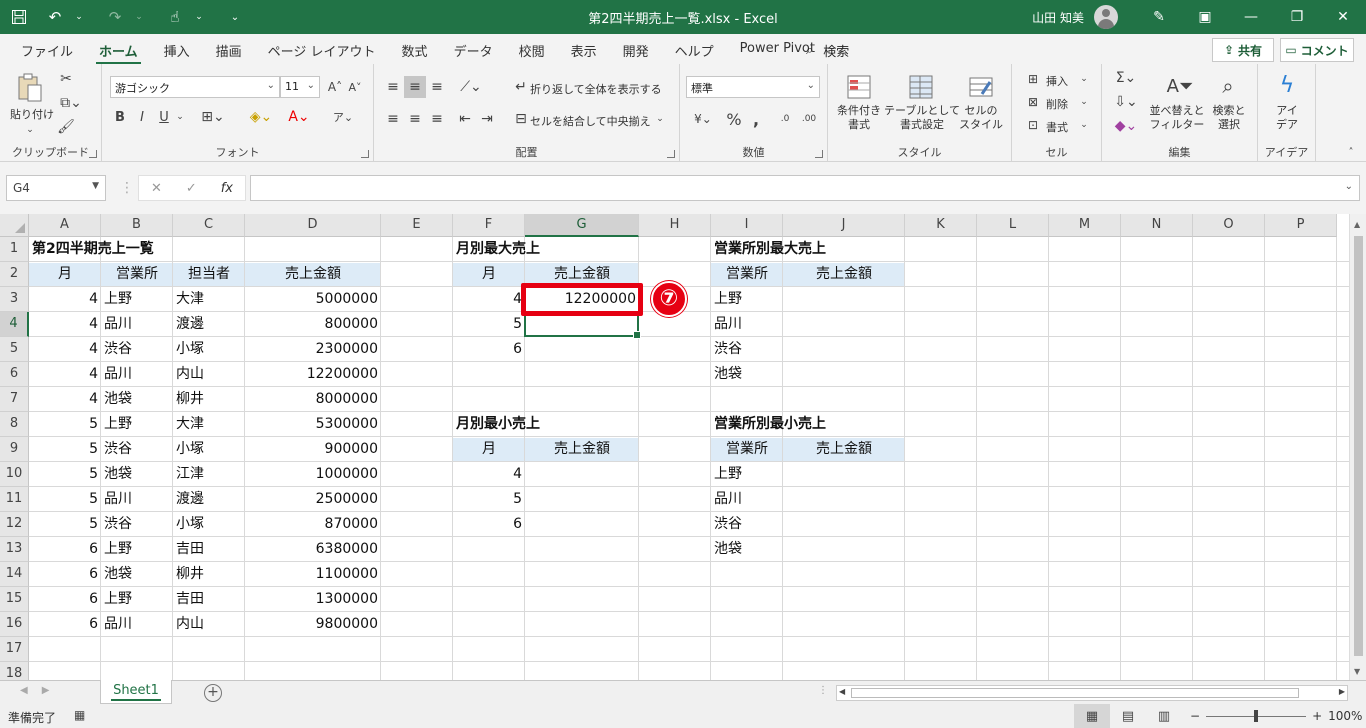  Describe the element at coordinates (365, 154) in the screenshot. I see `font-launcher-icon` at that location.